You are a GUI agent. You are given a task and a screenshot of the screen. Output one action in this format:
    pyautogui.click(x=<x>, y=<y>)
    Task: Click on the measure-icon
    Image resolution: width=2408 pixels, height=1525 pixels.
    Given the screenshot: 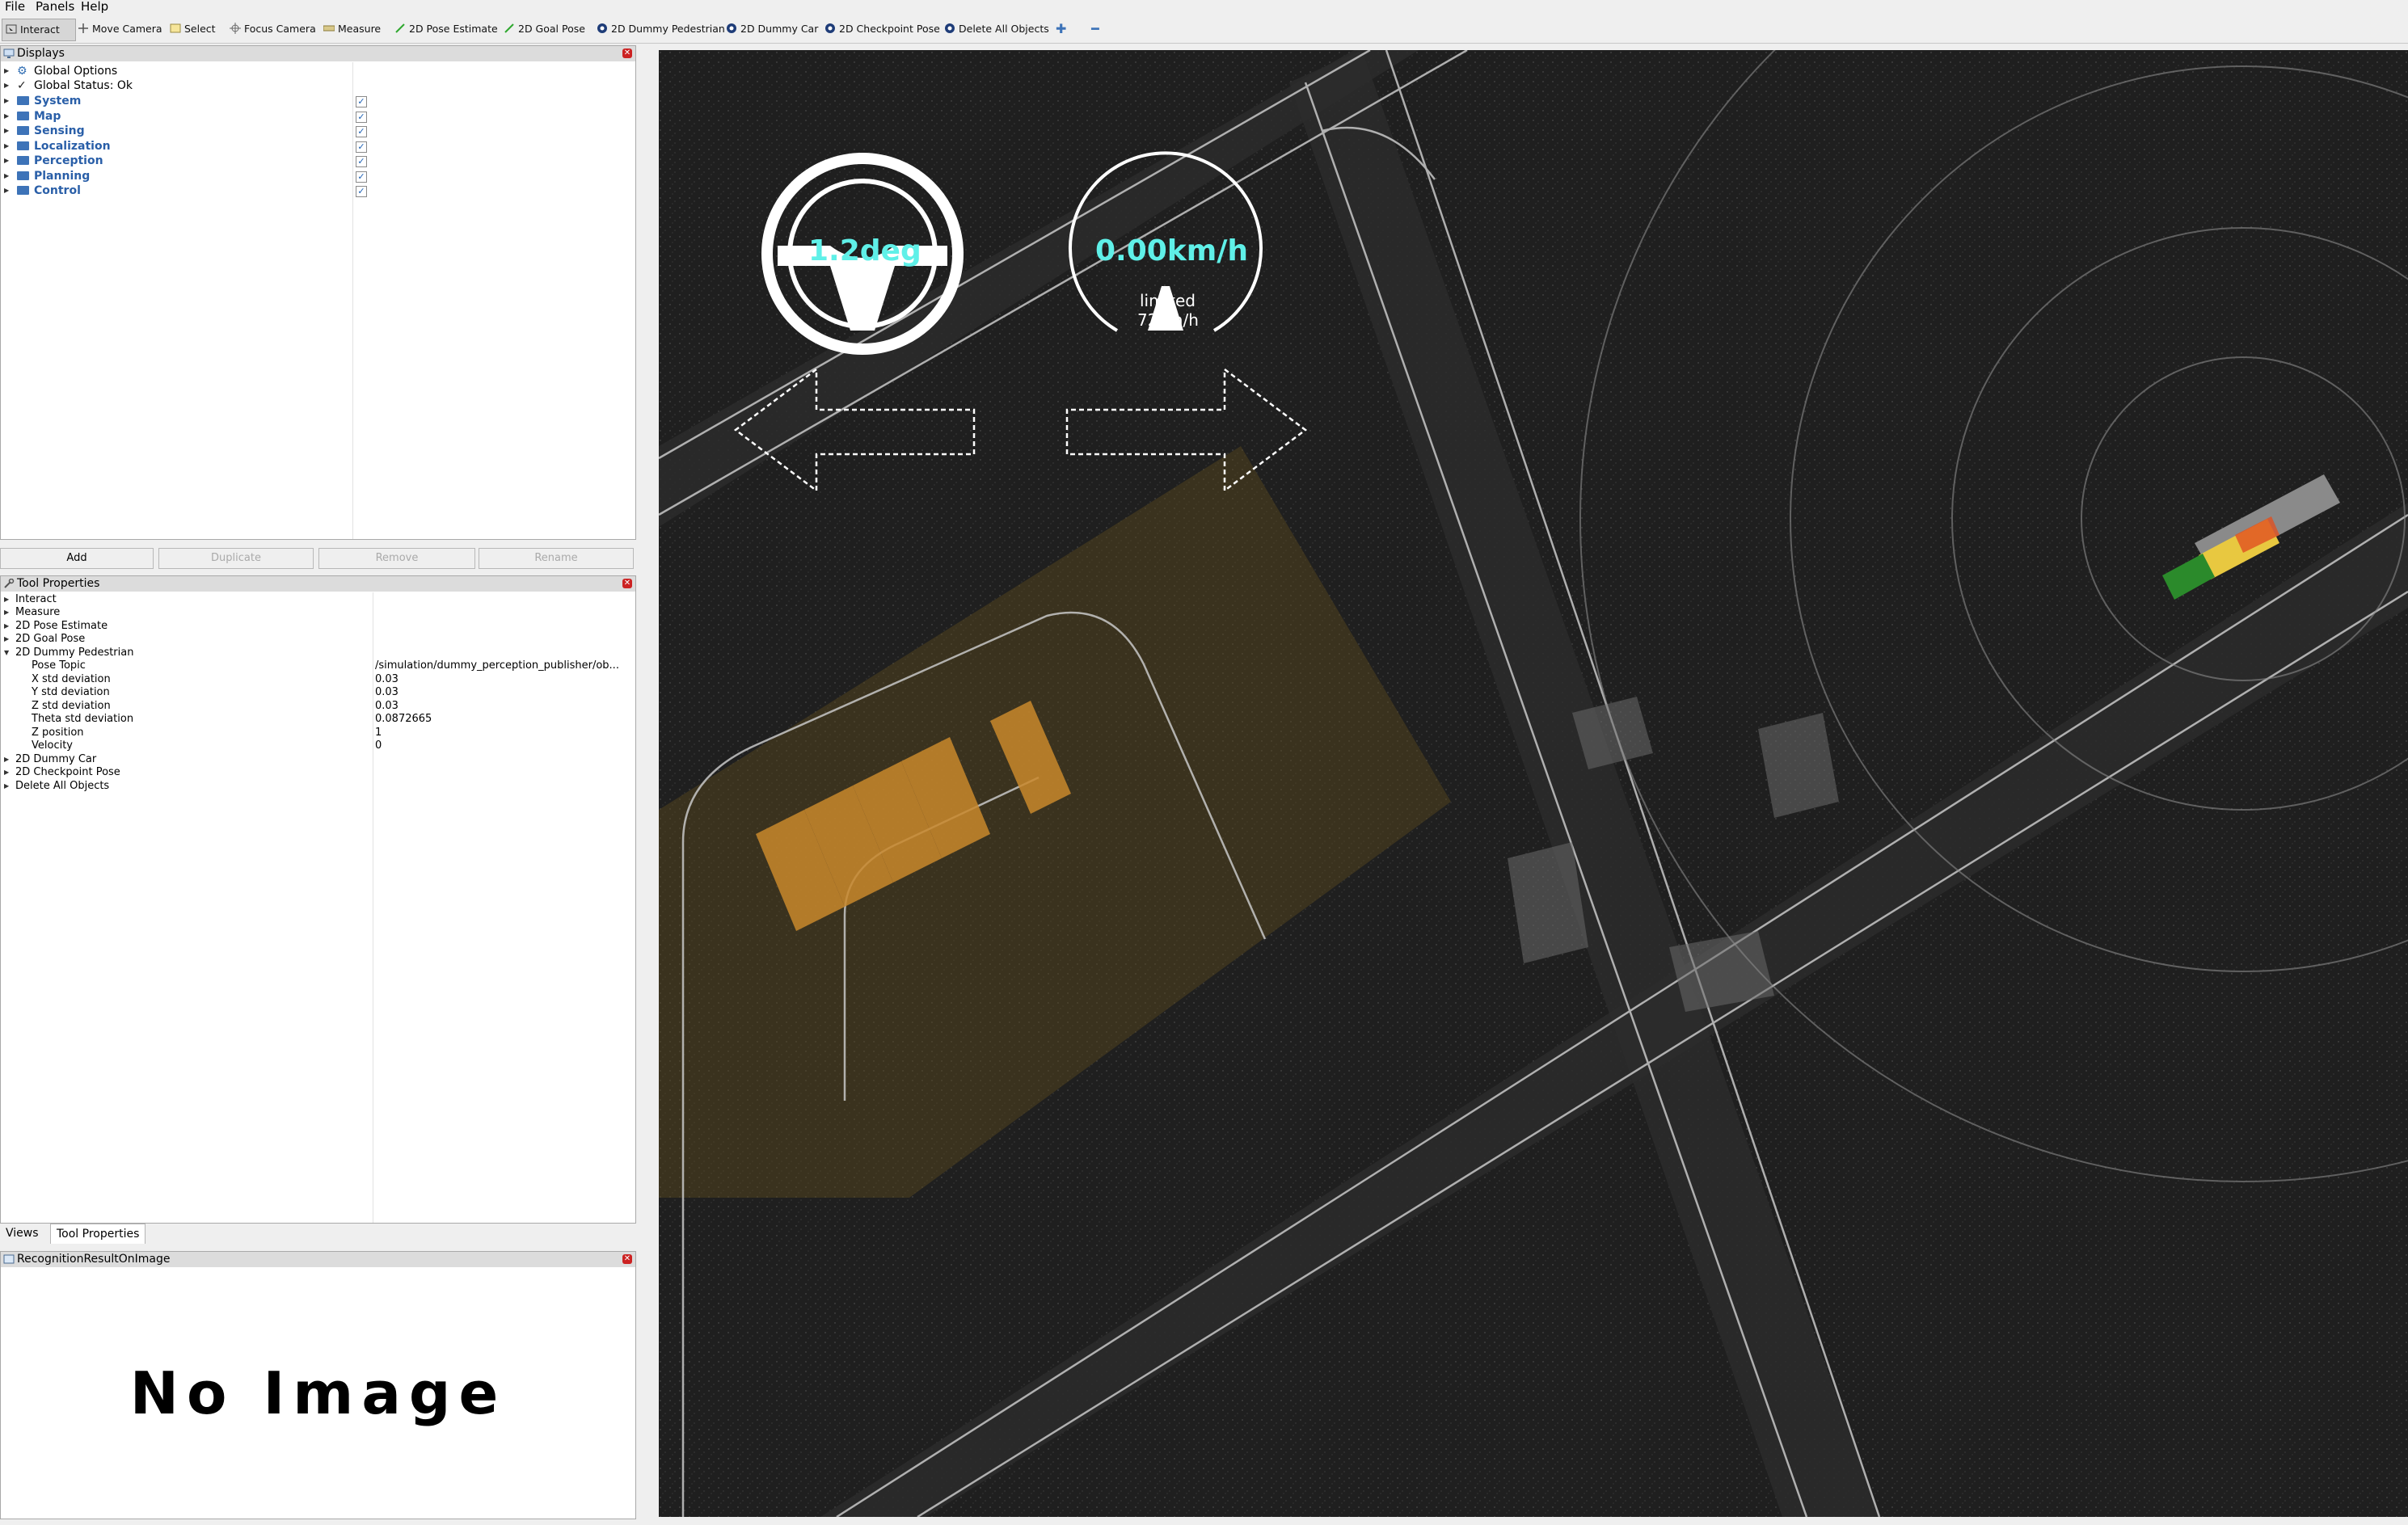 What is the action you would take?
    pyautogui.click(x=329, y=28)
    